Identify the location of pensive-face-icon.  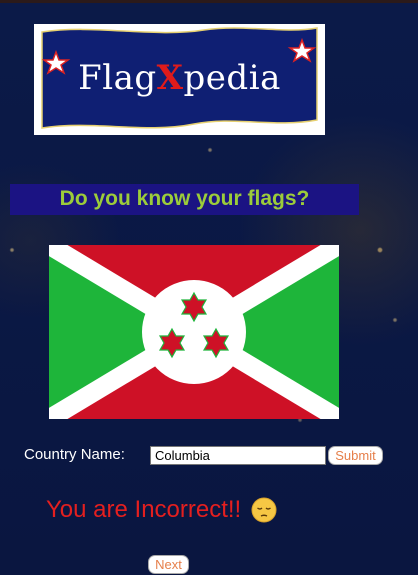
(264, 510).